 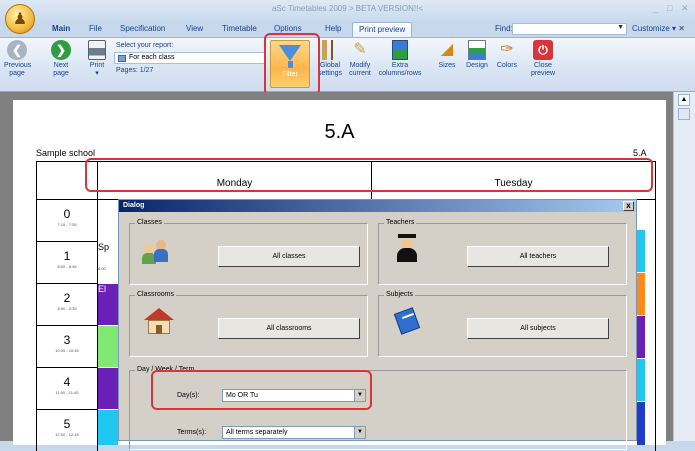 I want to click on printer-icon, so click(x=97, y=50).